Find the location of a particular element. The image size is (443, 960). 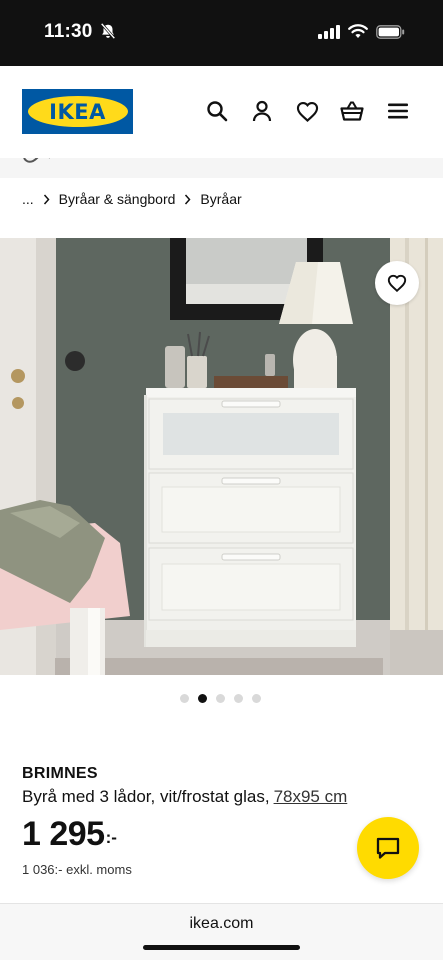

site-header: IKEA is located at coordinates (221, 112).